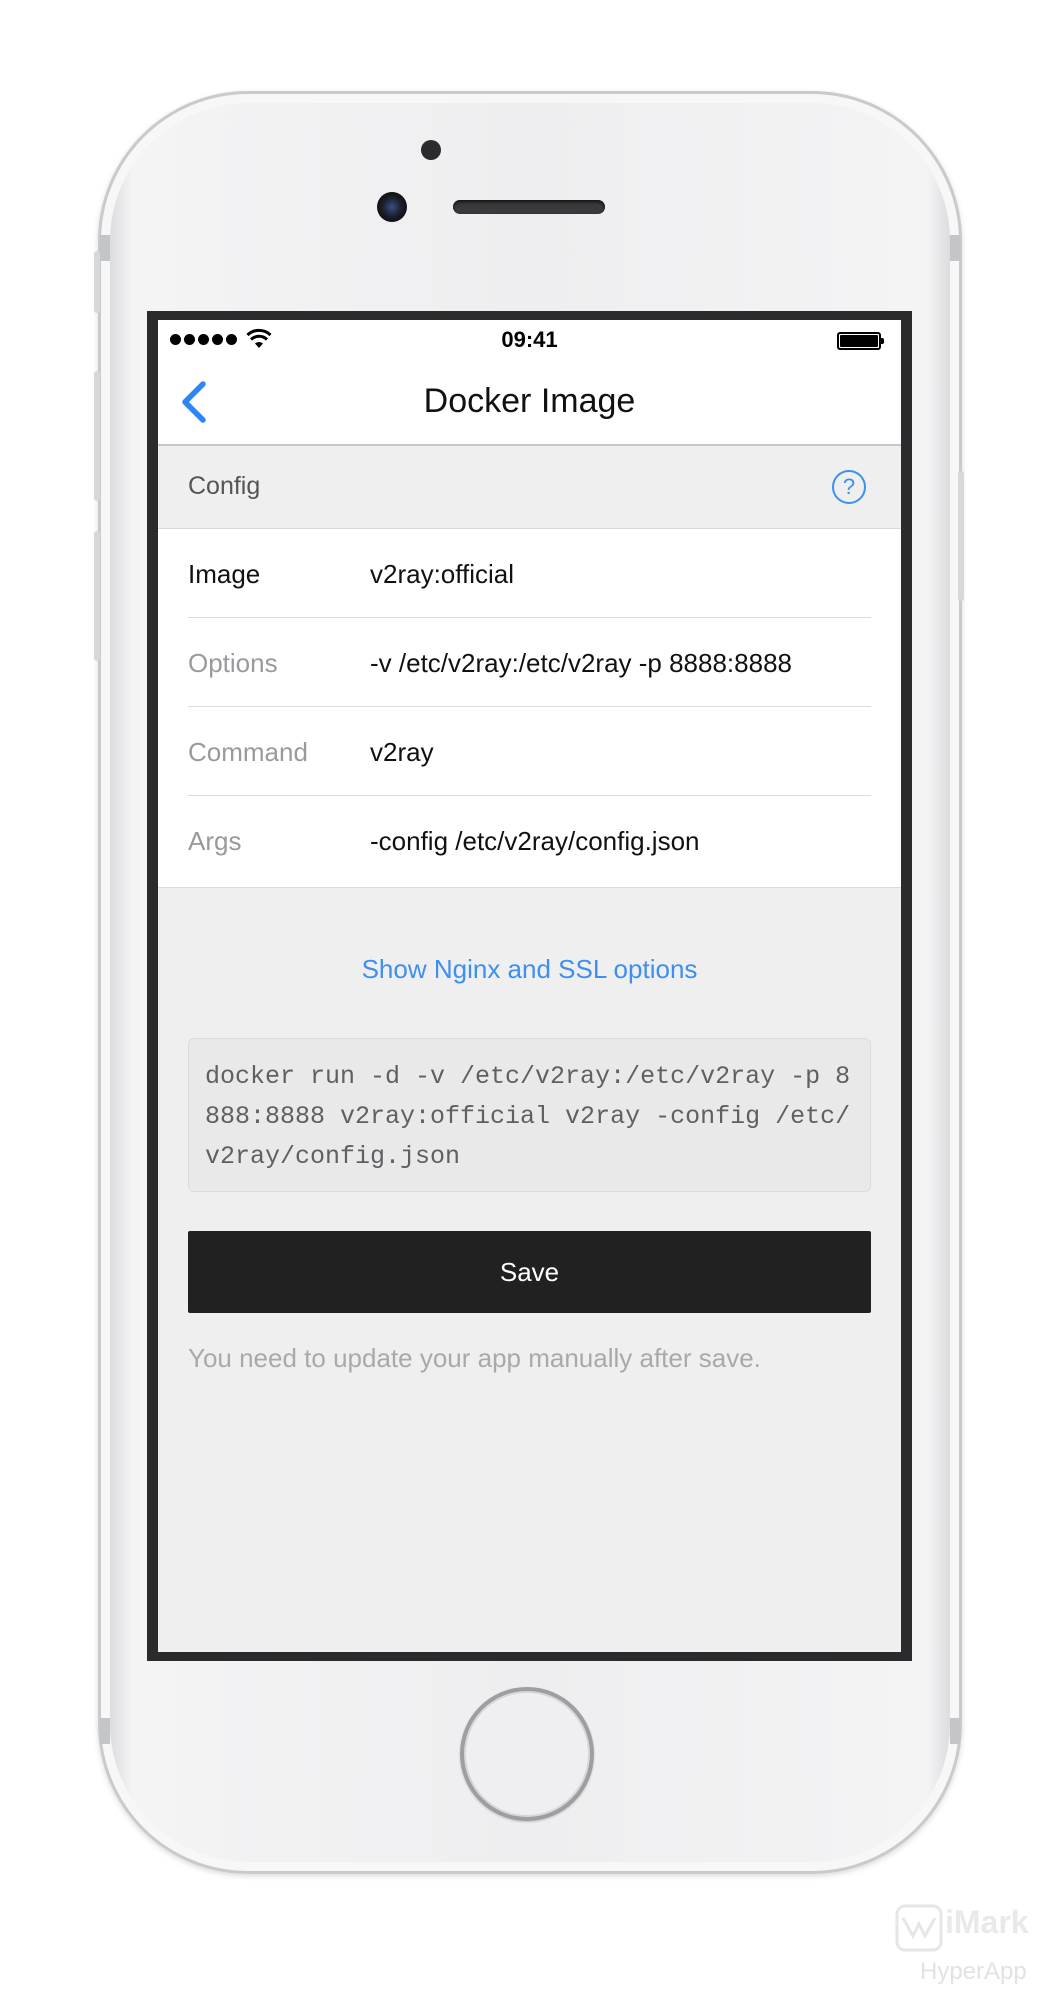  I want to click on field-row-command: Command v2ray, so click(529, 751).